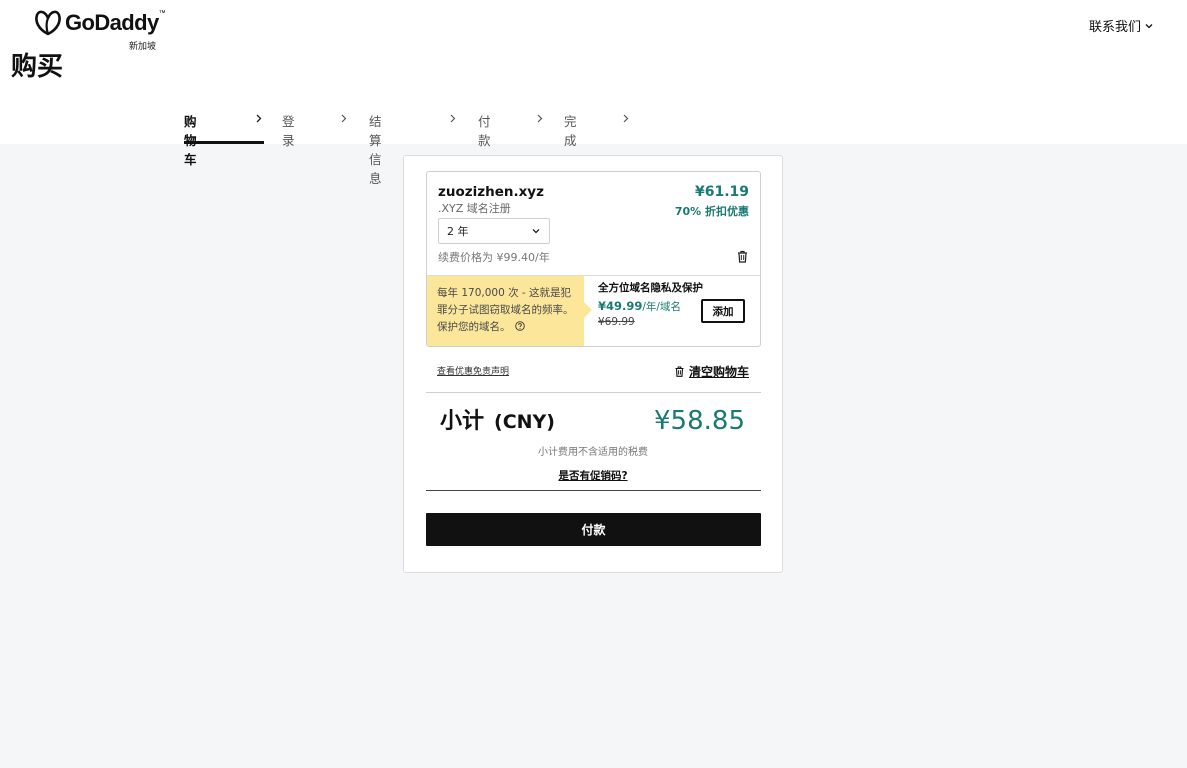 The height and width of the screenshot is (768, 1187). What do you see at coordinates (519, 326) in the screenshot?
I see `help-circle-icon` at bounding box center [519, 326].